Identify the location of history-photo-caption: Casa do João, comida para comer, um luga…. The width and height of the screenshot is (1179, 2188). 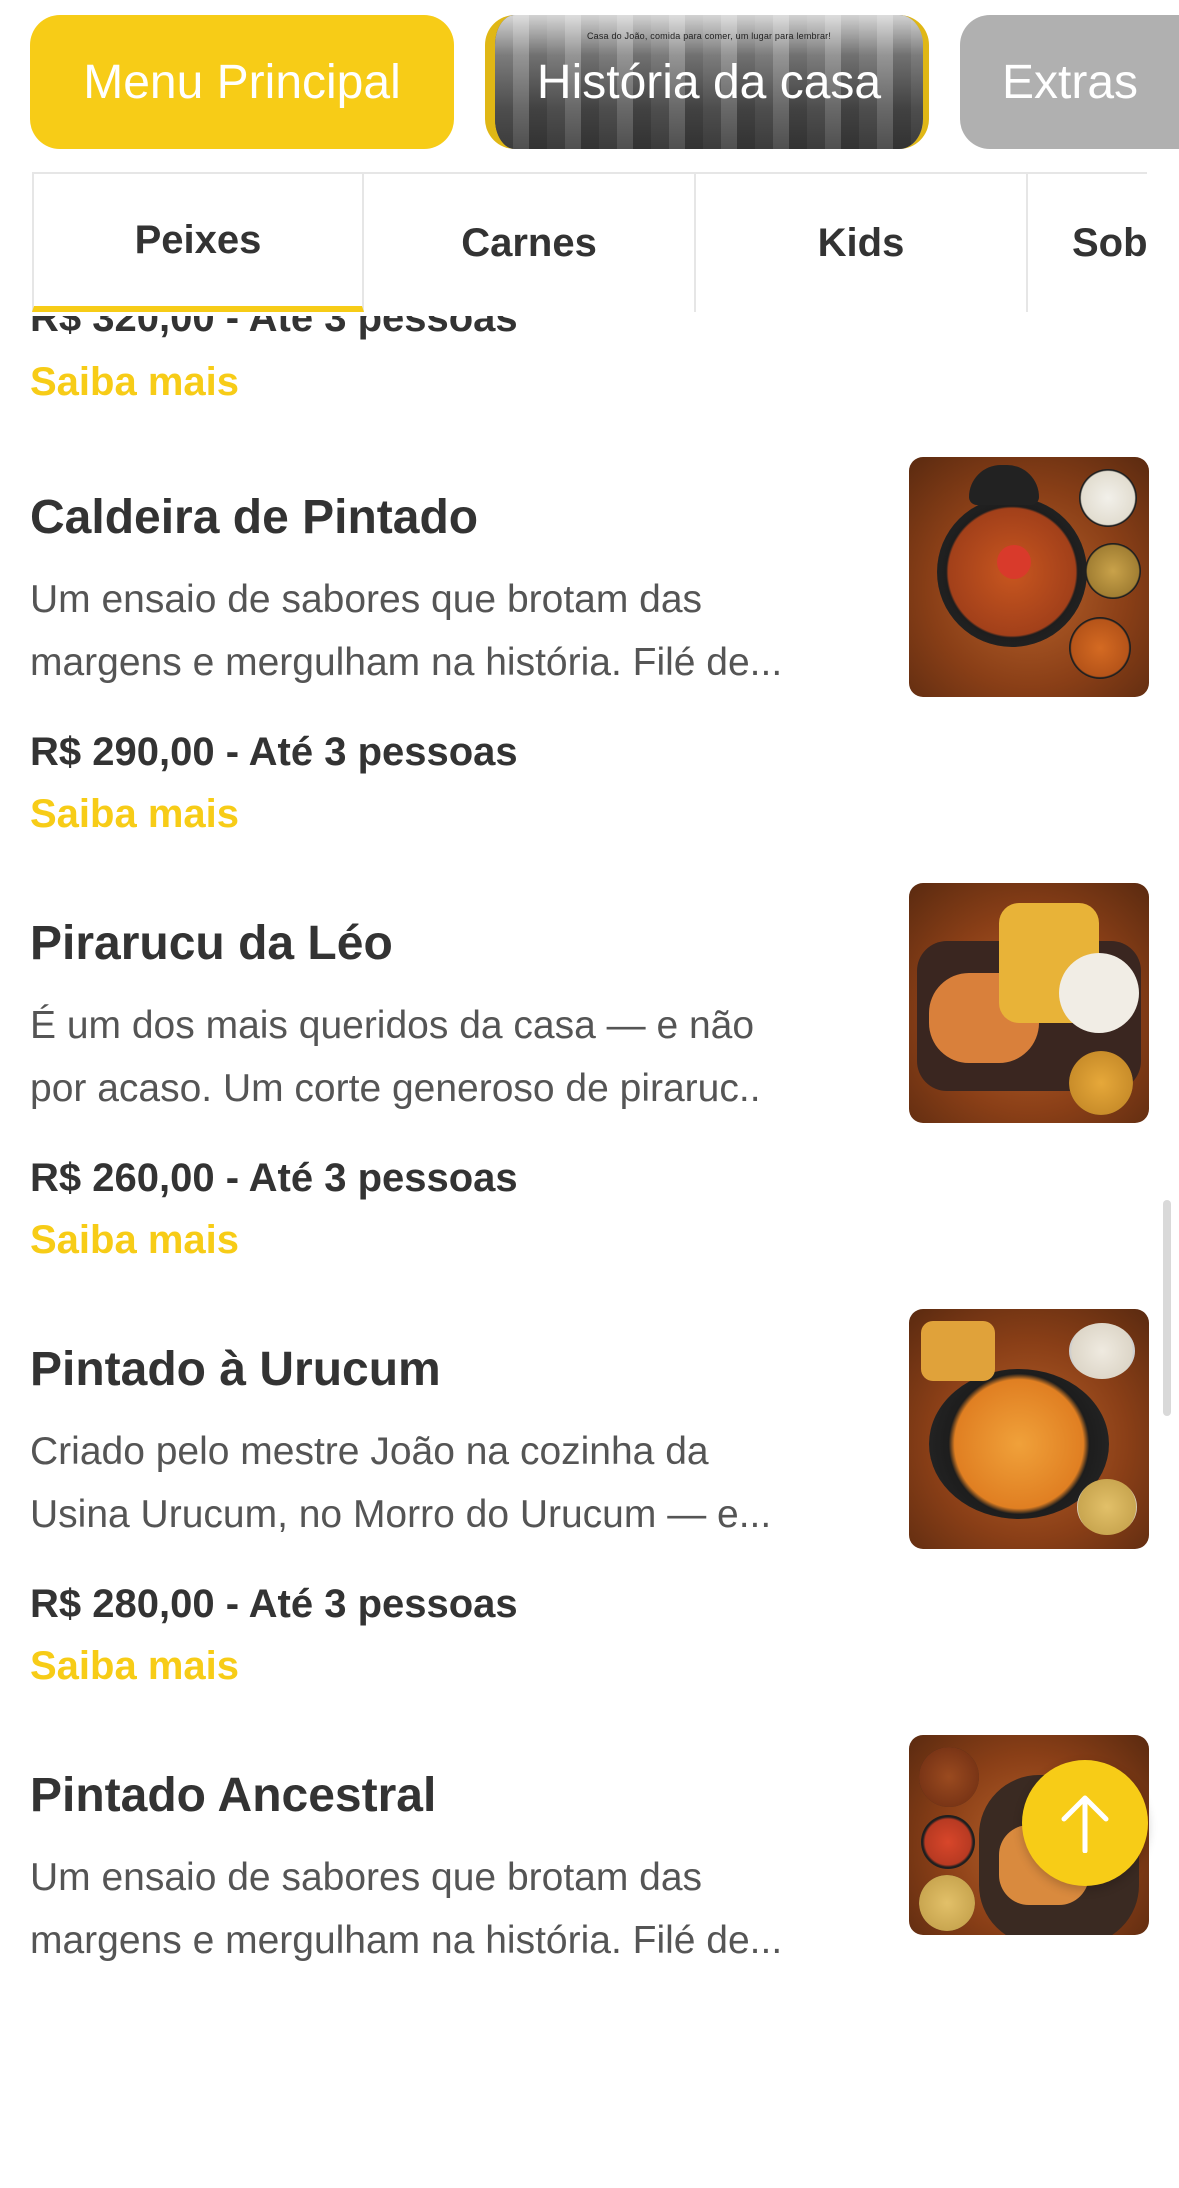
(709, 36).